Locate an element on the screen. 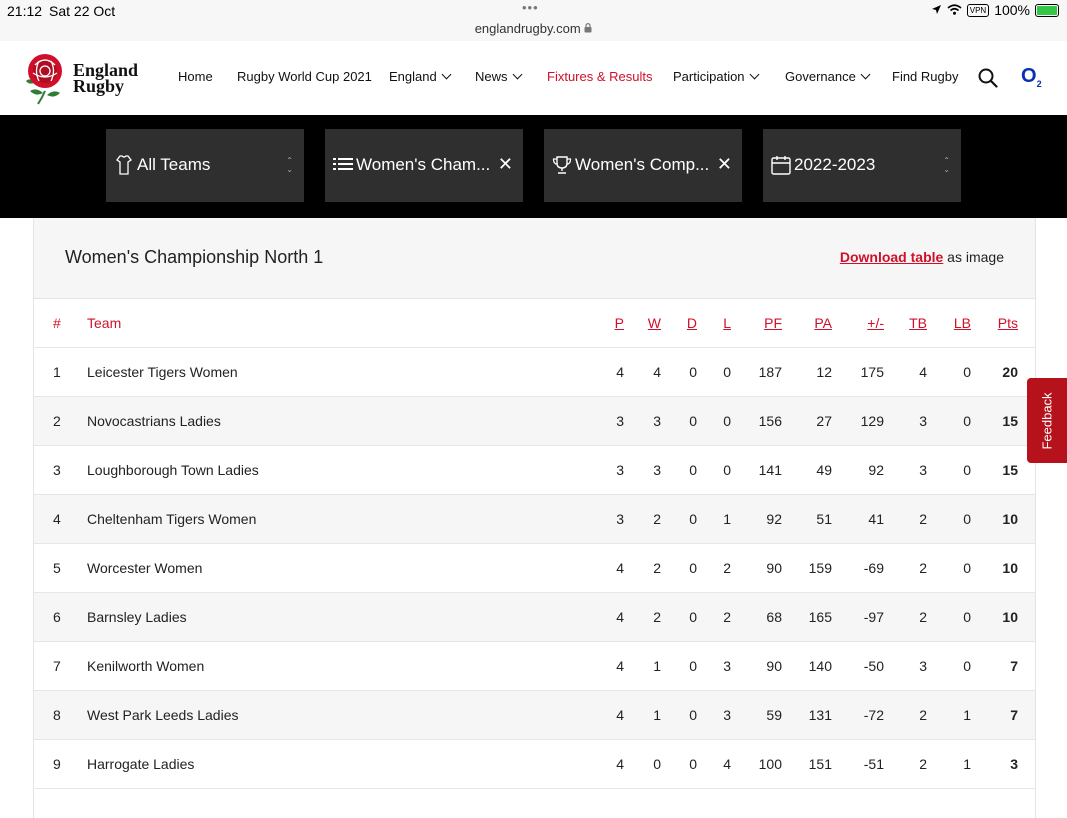 The height and width of the screenshot is (818, 1067). nav-rugby-world-cup-2021: Rugby World Cup 2021 is located at coordinates (304, 76).